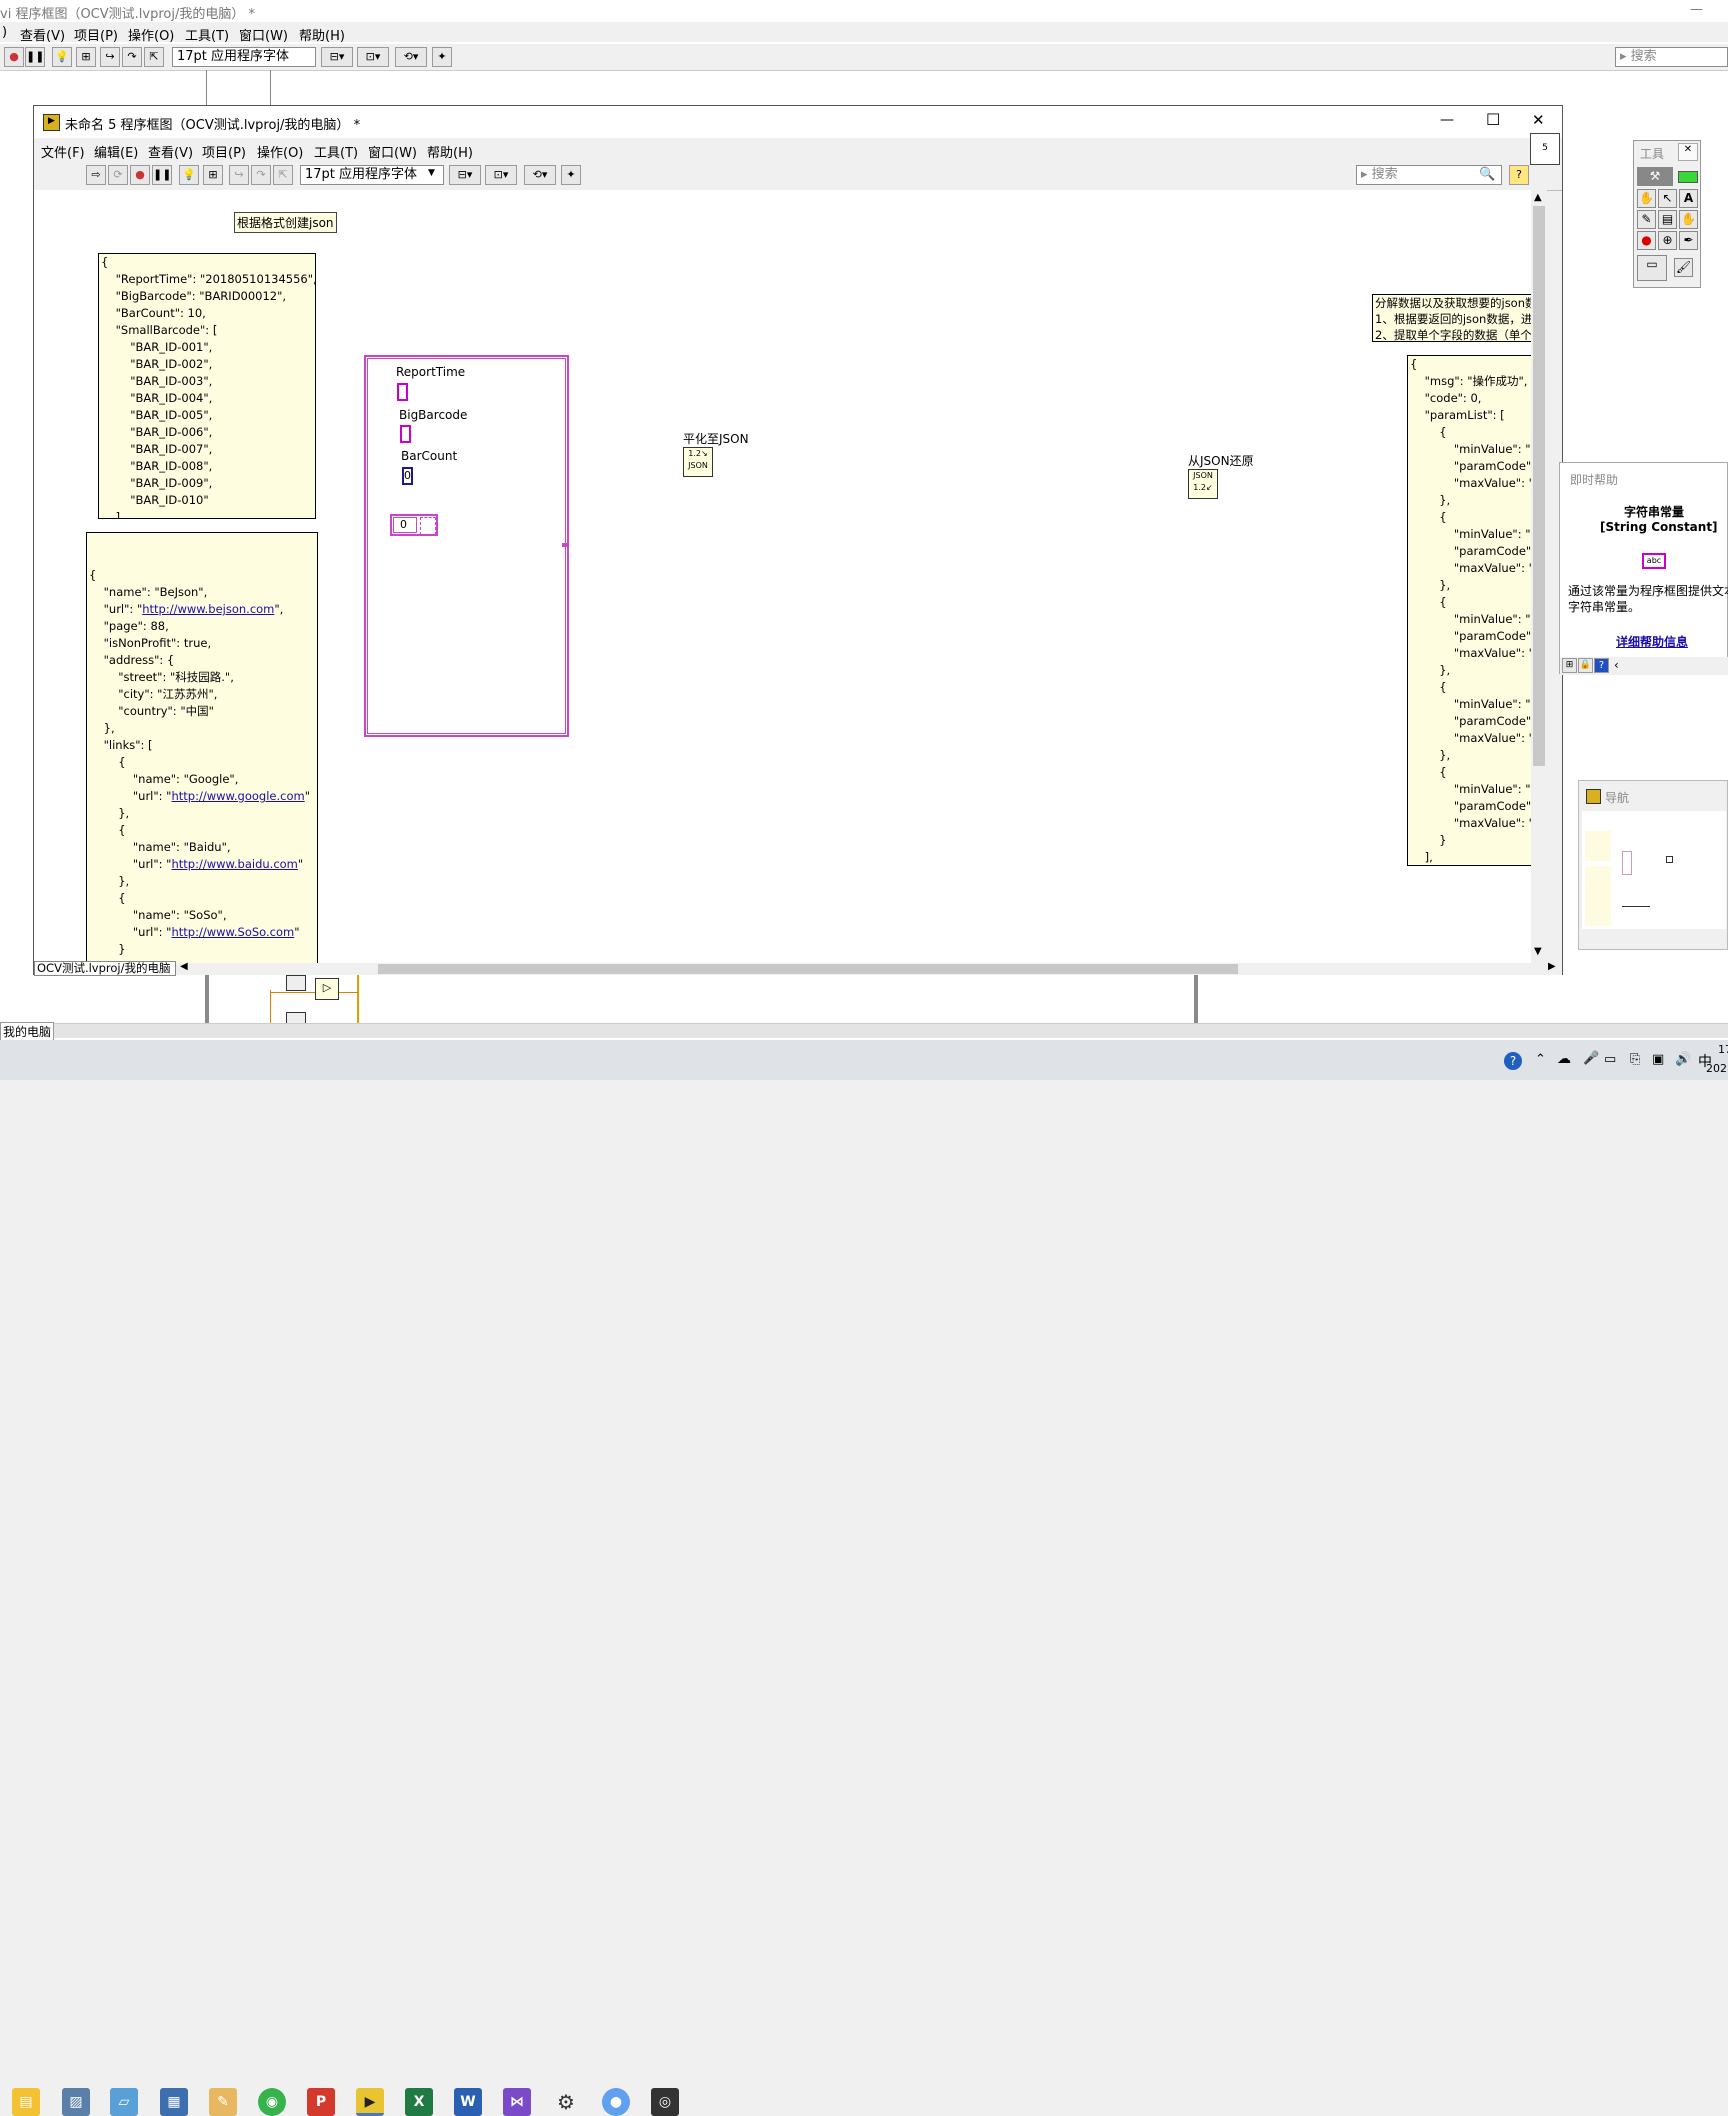 The image size is (1728, 2116). What do you see at coordinates (428, 526) in the screenshot?
I see `array-element` at bounding box center [428, 526].